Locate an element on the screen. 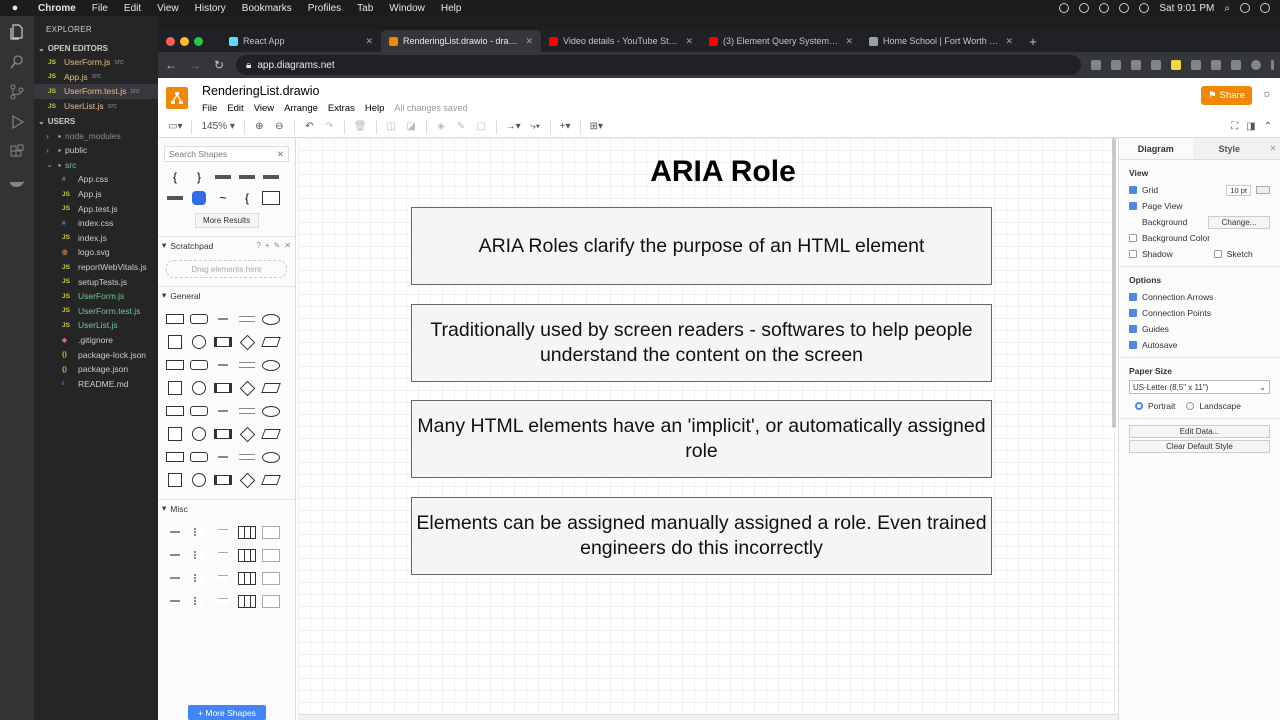  line-color-icon: ✎ is located at coordinates (461, 126).